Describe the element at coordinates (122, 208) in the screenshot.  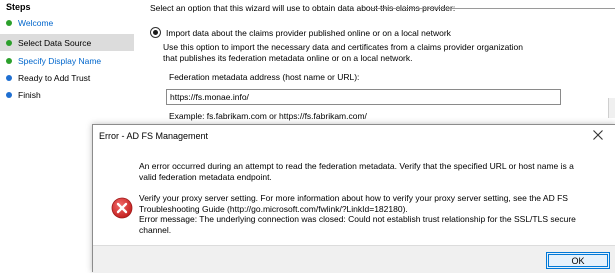
I see `error-icon` at that location.